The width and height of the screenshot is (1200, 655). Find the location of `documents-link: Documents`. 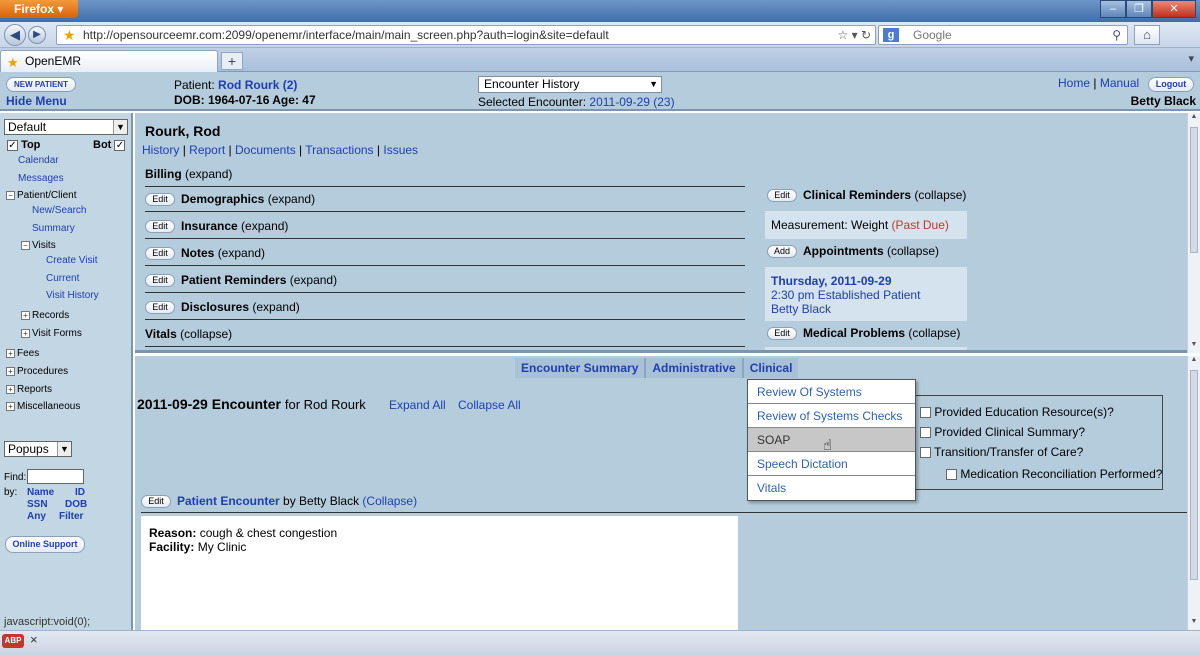

documents-link: Documents is located at coordinates (265, 150).